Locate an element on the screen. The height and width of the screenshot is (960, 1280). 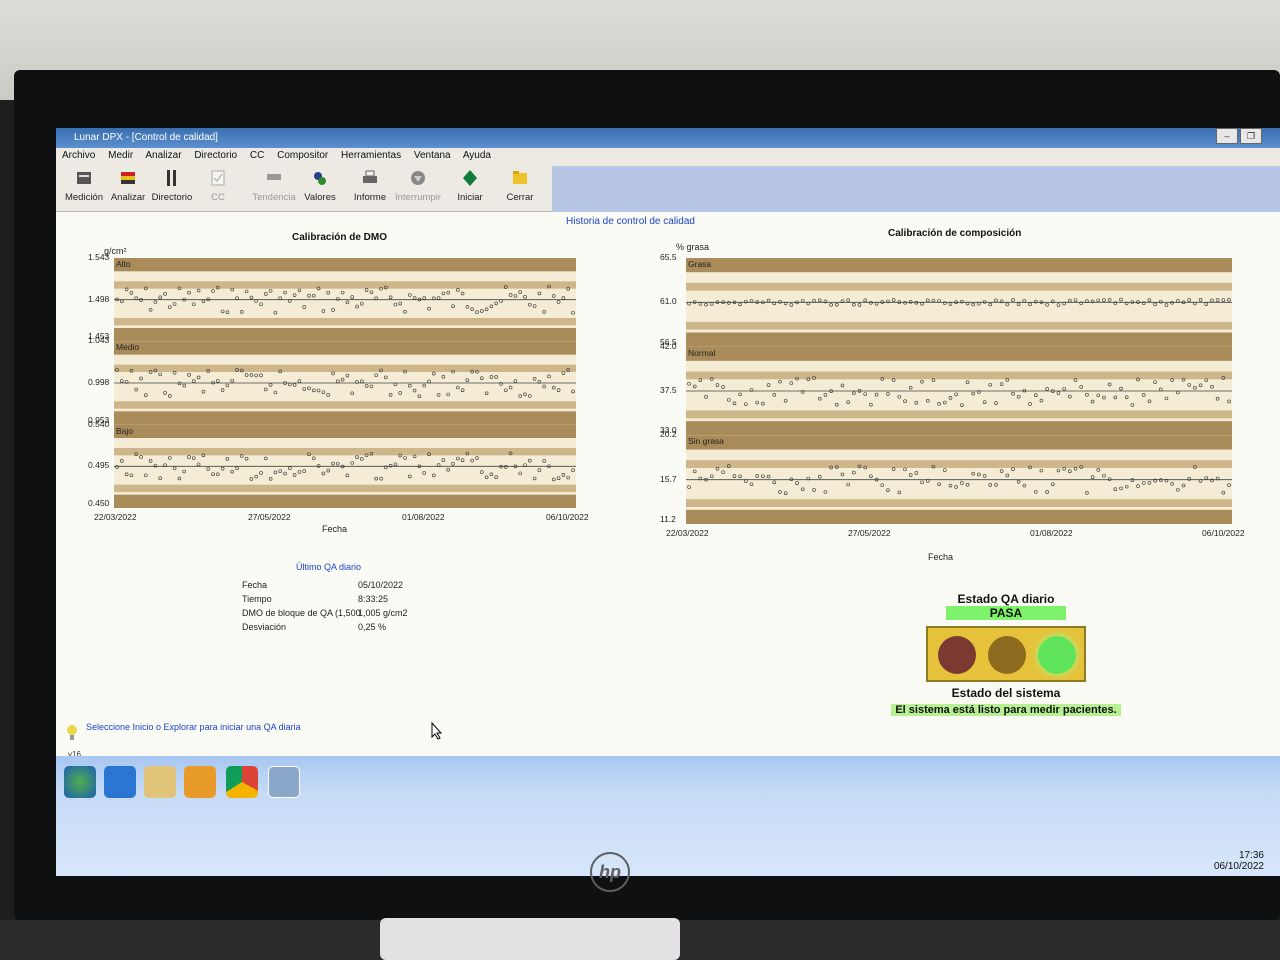
y-tick-label: 0.495 is located at coordinates (99, 465).